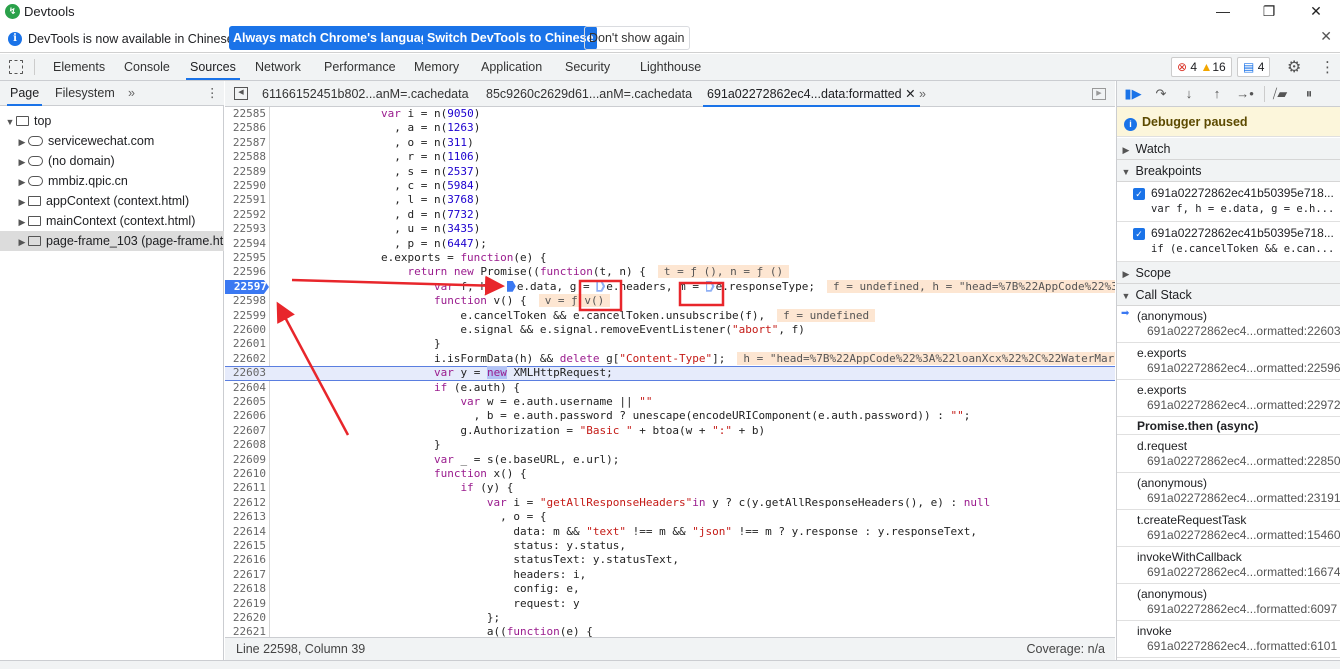 The height and width of the screenshot is (669, 1340). What do you see at coordinates (246, 215) in the screenshot?
I see `line-number: 22592` at bounding box center [246, 215].